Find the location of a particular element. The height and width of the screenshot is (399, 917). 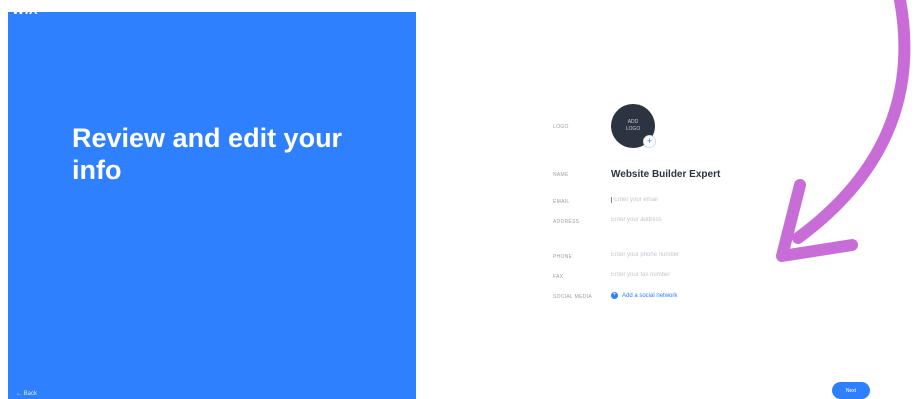

phone-label: PHONE is located at coordinates (563, 257).